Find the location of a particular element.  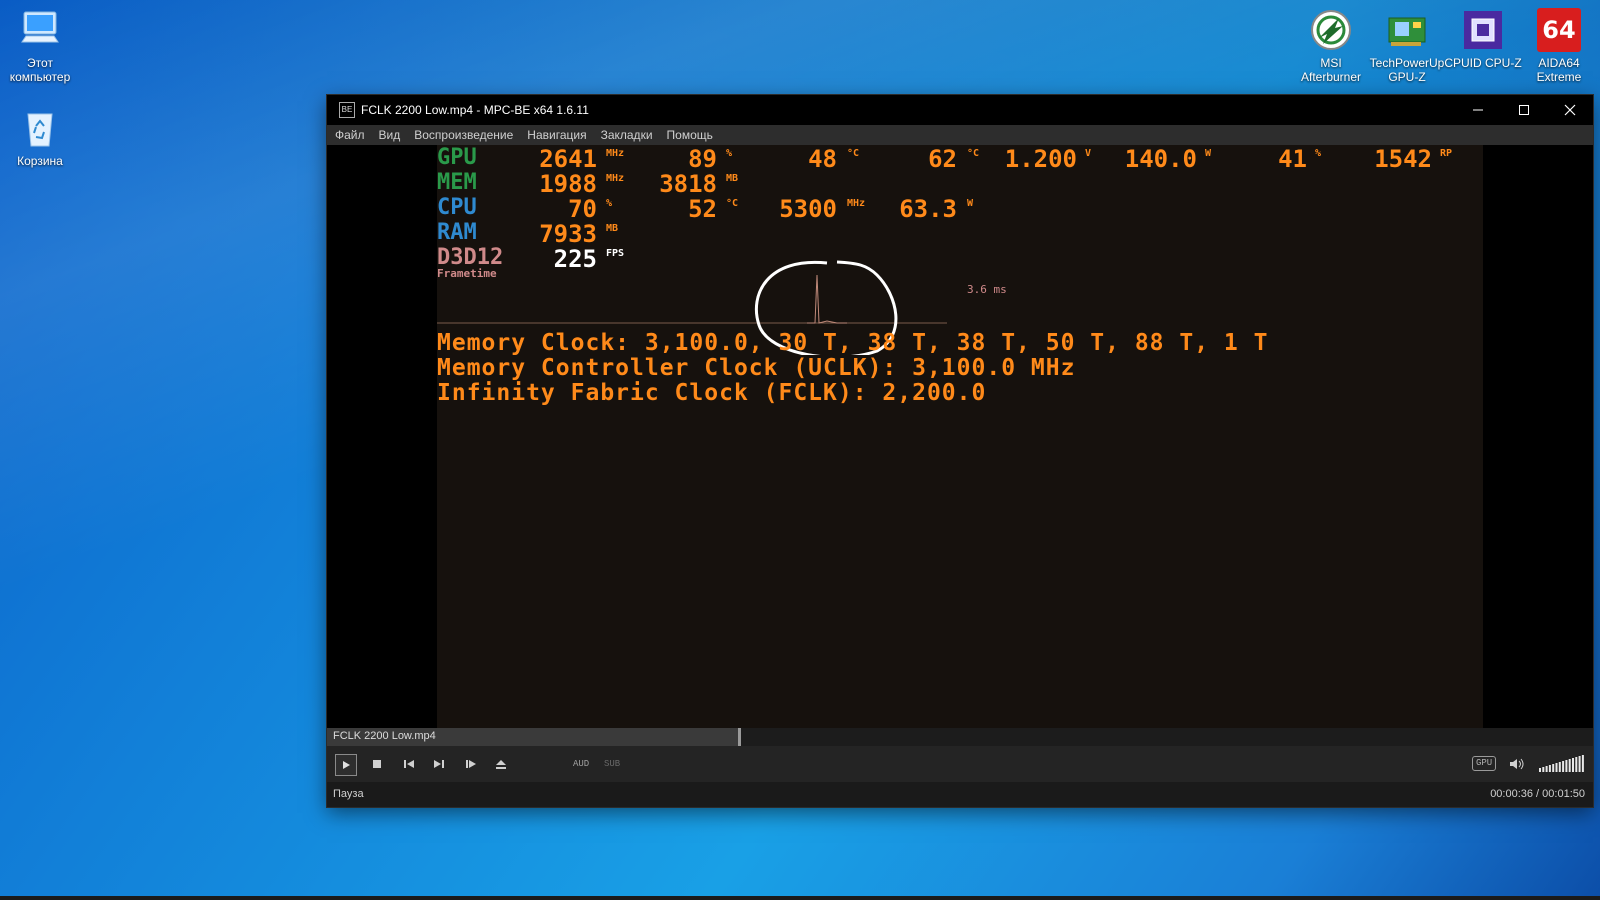

minimize-button is located at coordinates (1478, 110).